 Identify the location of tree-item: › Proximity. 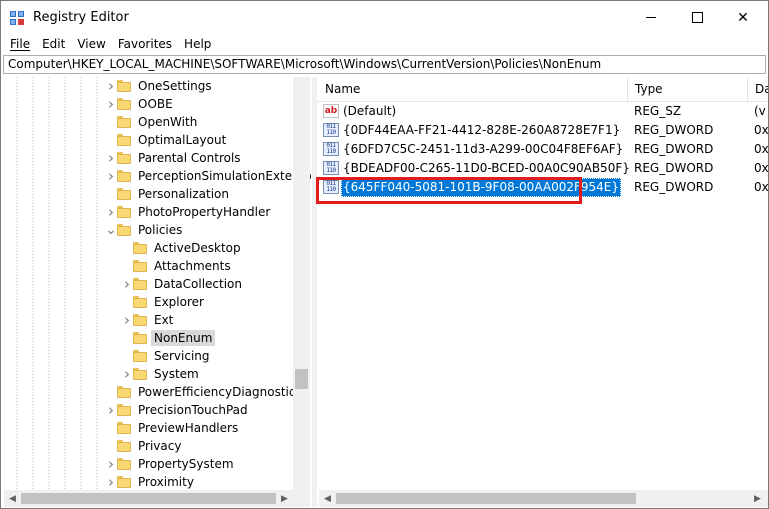
(151, 481).